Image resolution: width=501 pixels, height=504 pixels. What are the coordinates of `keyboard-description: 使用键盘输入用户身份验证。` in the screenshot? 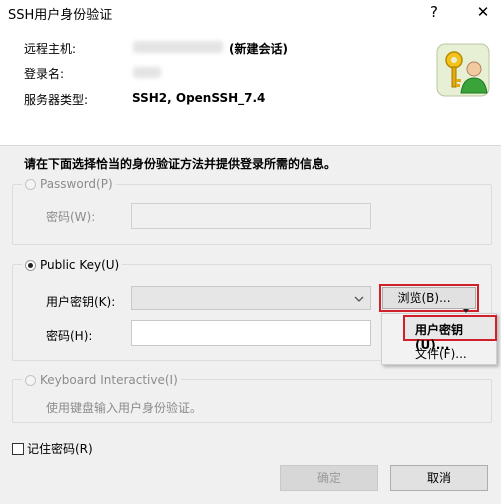 It's located at (124, 408).